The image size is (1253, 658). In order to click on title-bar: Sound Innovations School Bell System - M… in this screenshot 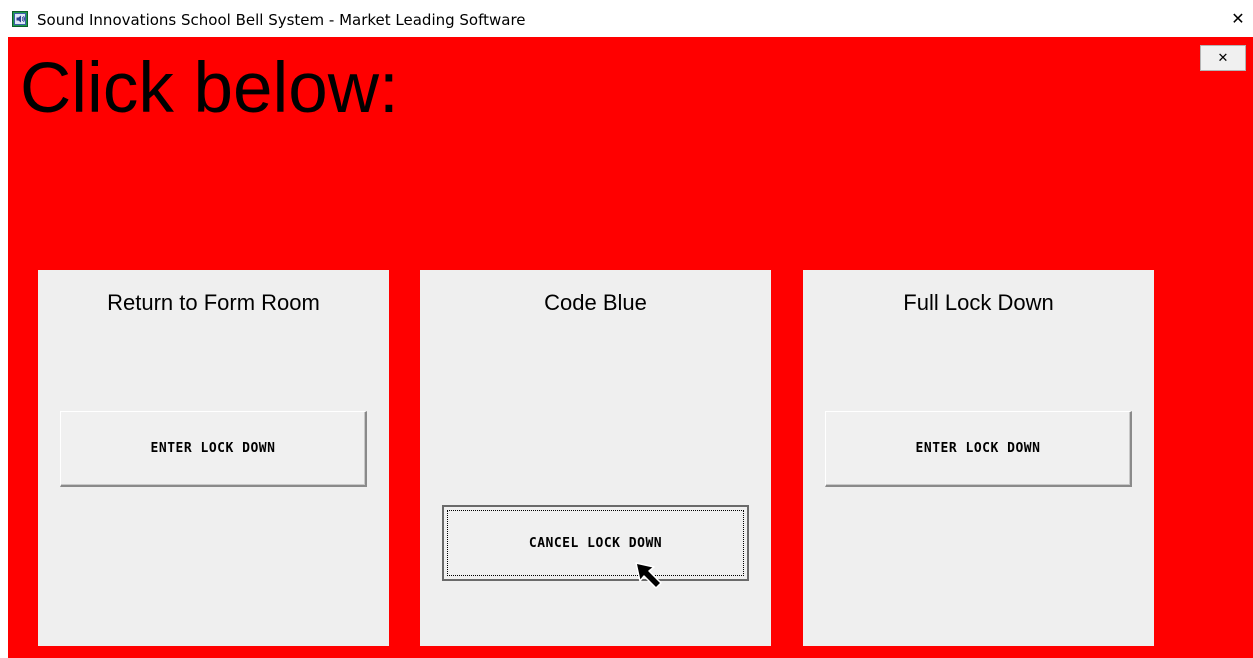, I will do `click(630, 18)`.